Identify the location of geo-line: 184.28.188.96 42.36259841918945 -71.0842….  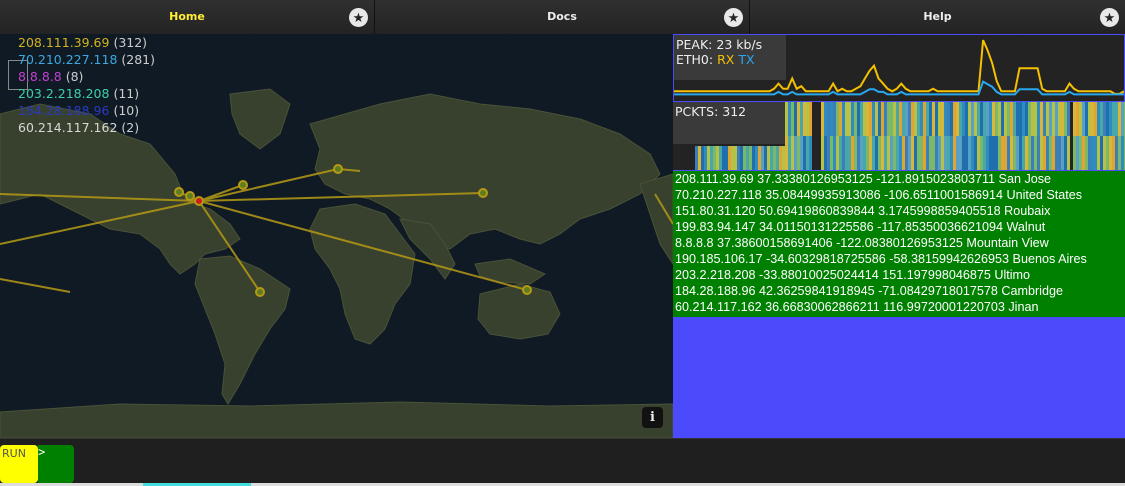
(869, 291).